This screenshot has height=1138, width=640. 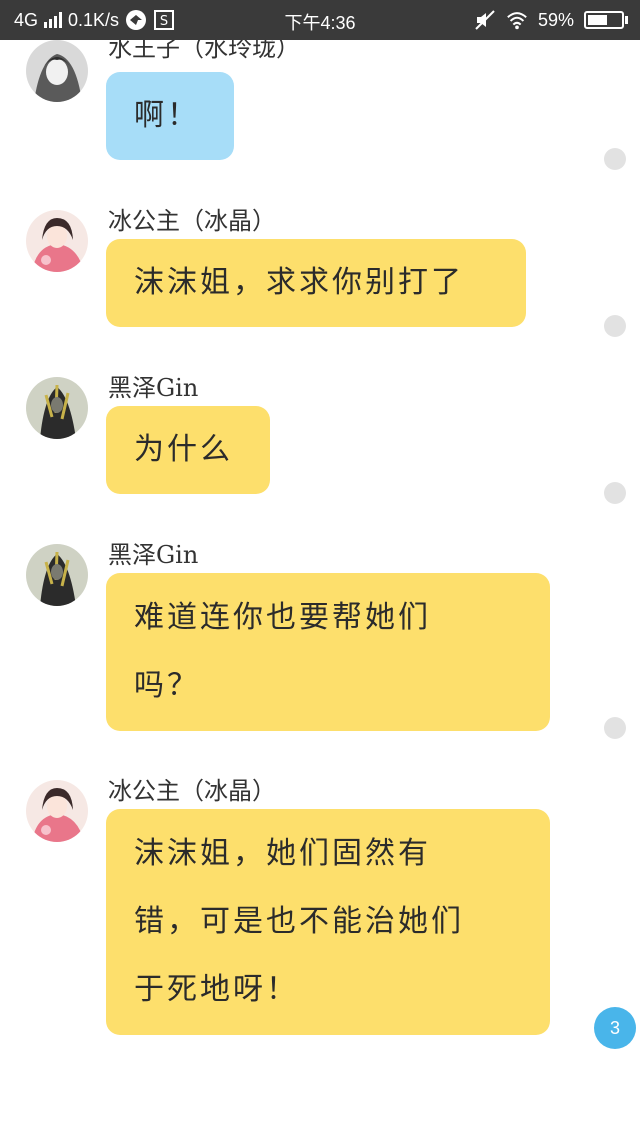 I want to click on battery-percent: 59%, so click(x=555, y=19).